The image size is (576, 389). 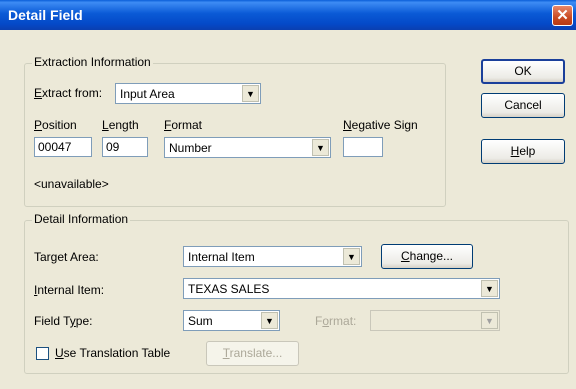 I want to click on format-value: Number, so click(x=190, y=148).